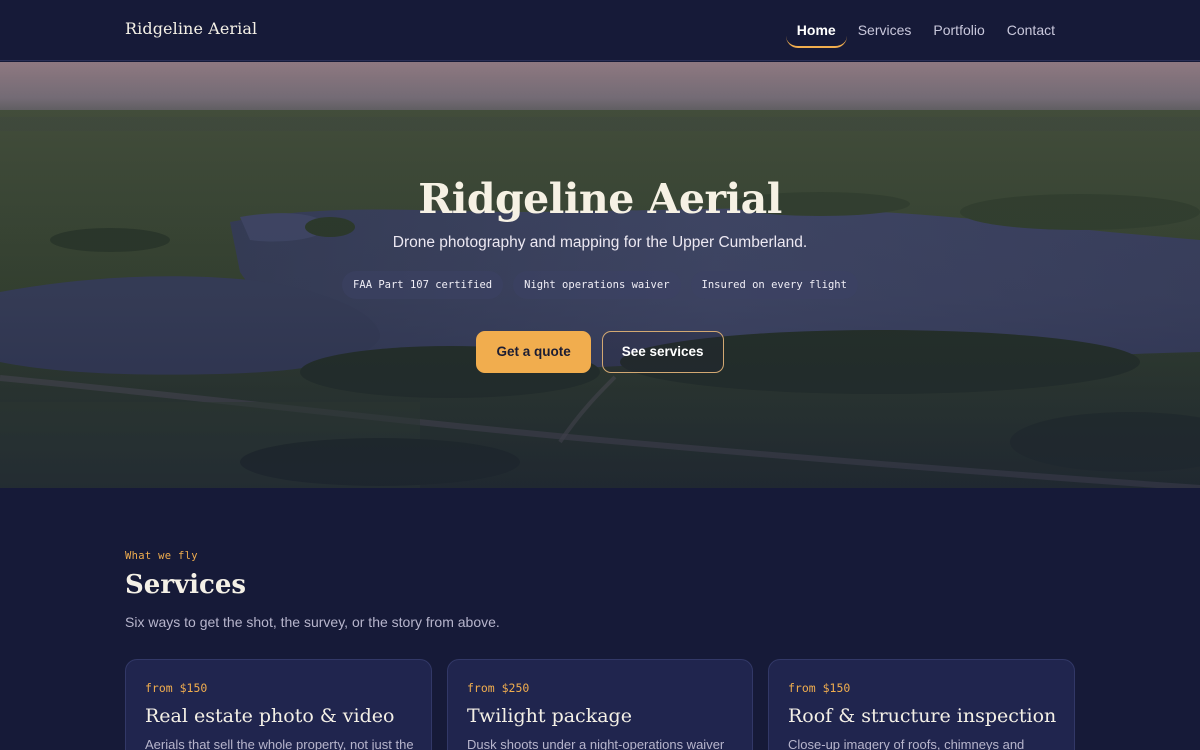  What do you see at coordinates (186, 585) in the screenshot?
I see `services-title: Services` at bounding box center [186, 585].